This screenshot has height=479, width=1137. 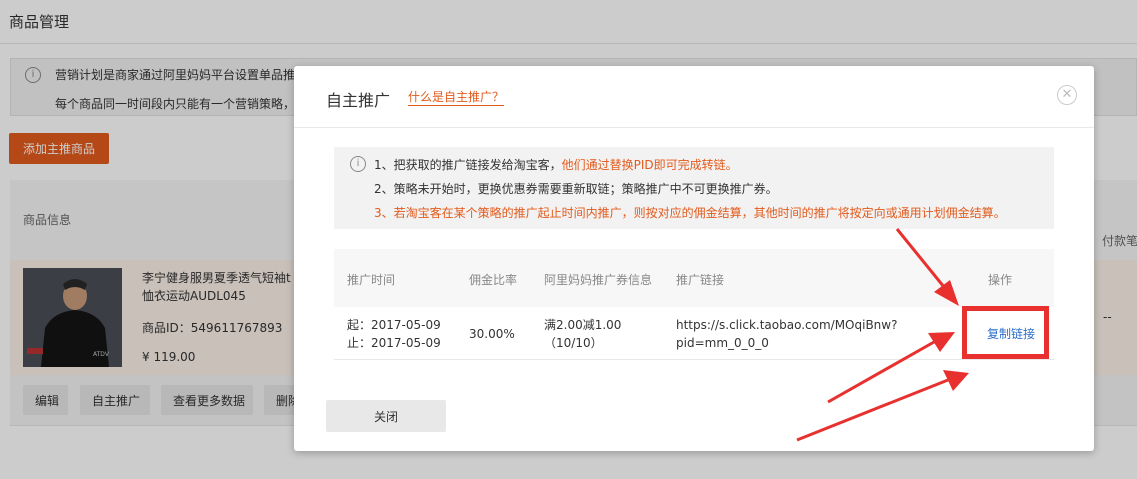 What do you see at coordinates (1067, 95) in the screenshot?
I see `close-icon: ✕` at bounding box center [1067, 95].